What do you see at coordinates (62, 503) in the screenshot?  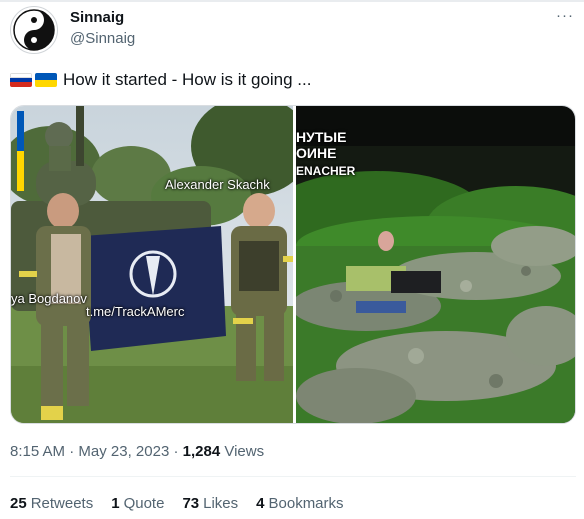 I see `retweets-label: Retweets` at bounding box center [62, 503].